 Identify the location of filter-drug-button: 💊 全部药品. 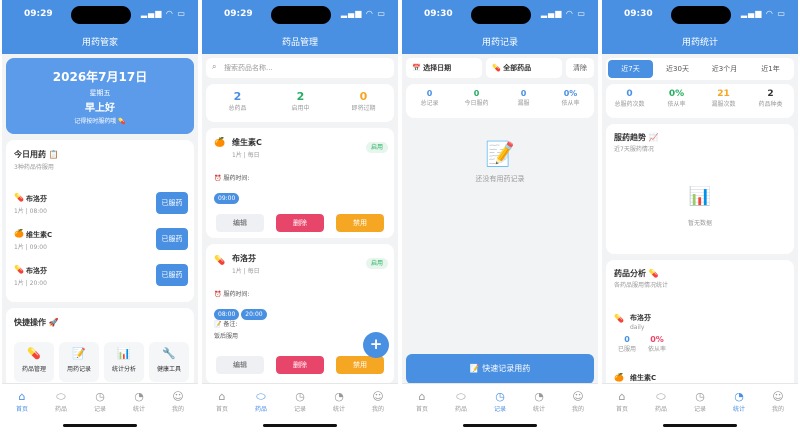
(524, 68).